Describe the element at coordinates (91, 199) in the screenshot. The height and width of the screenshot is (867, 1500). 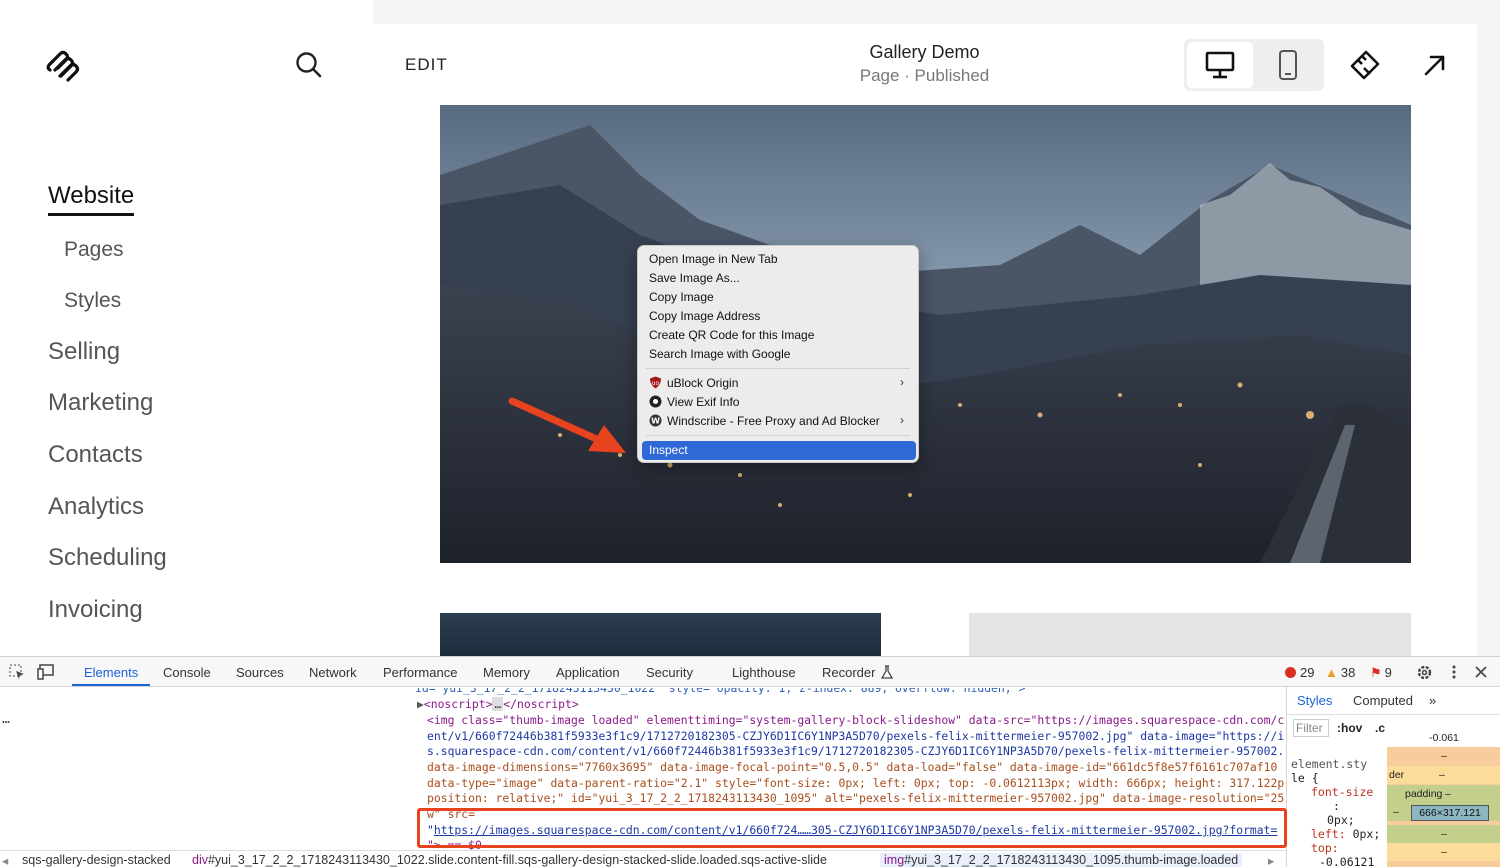
I see `nav-website: Website` at that location.